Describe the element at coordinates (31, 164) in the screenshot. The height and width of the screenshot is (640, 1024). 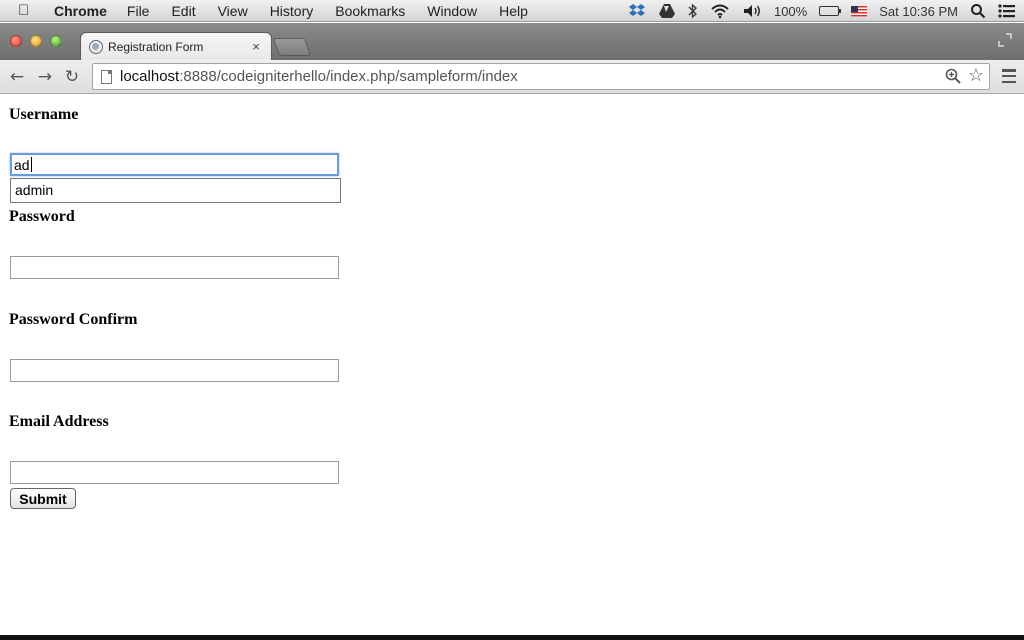
I see `text-caret` at that location.